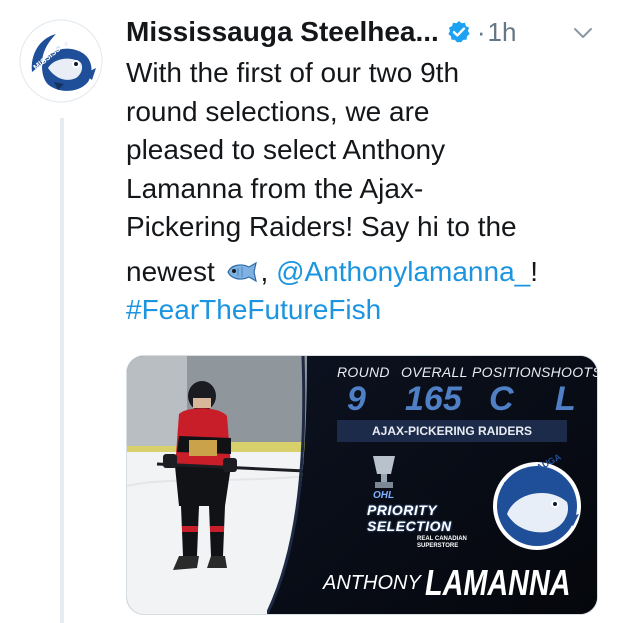 This screenshot has width=623, height=623. I want to click on tweet-line: With the first of our two 9th, so click(293, 72).